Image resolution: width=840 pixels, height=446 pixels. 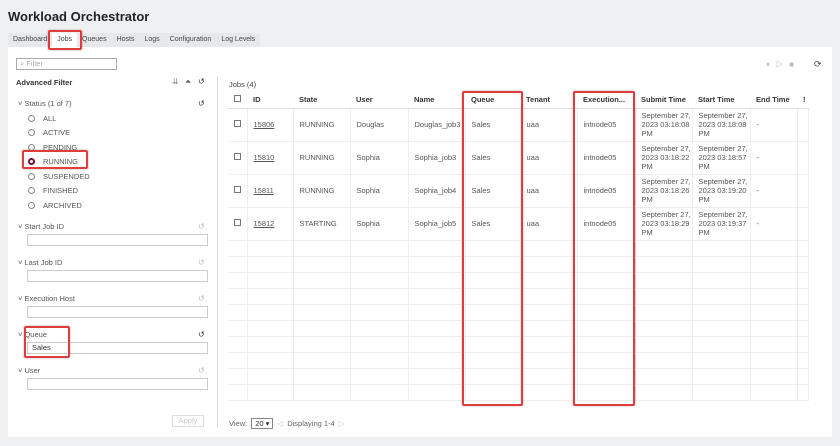 I want to click on status-reset-icon: ↺, so click(x=201, y=103).